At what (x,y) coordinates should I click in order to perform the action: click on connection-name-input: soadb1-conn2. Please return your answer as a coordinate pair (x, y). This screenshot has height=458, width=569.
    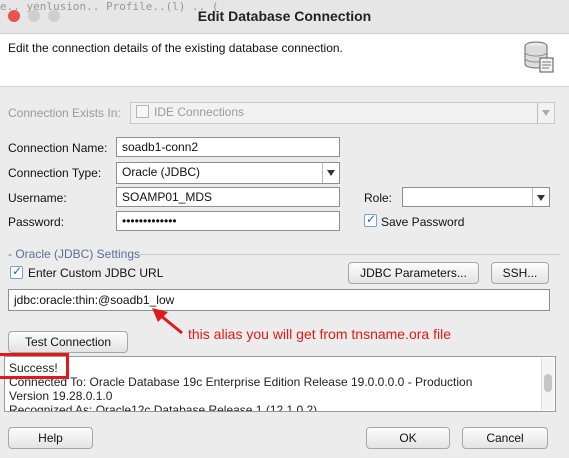
    Looking at the image, I should click on (228, 147).